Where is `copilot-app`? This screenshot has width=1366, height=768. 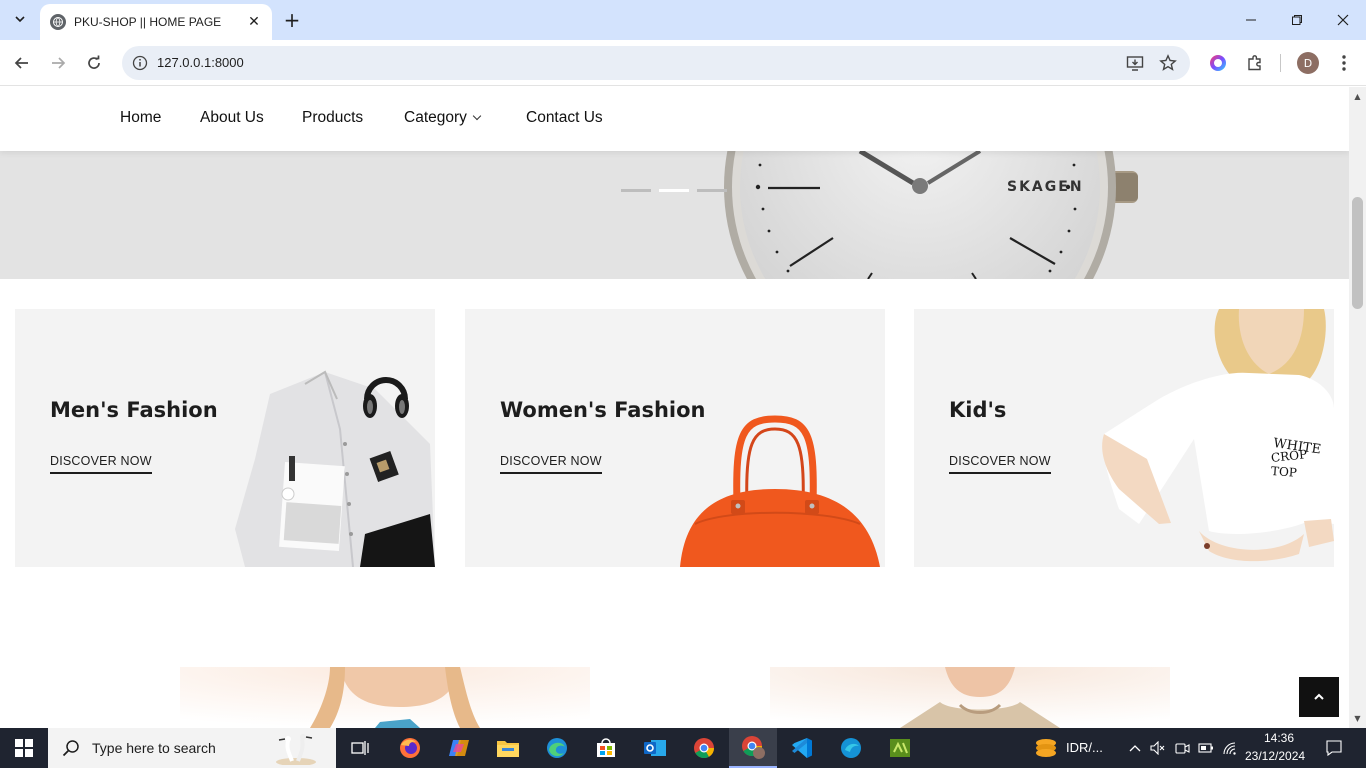
copilot-app is located at coordinates (459, 748).